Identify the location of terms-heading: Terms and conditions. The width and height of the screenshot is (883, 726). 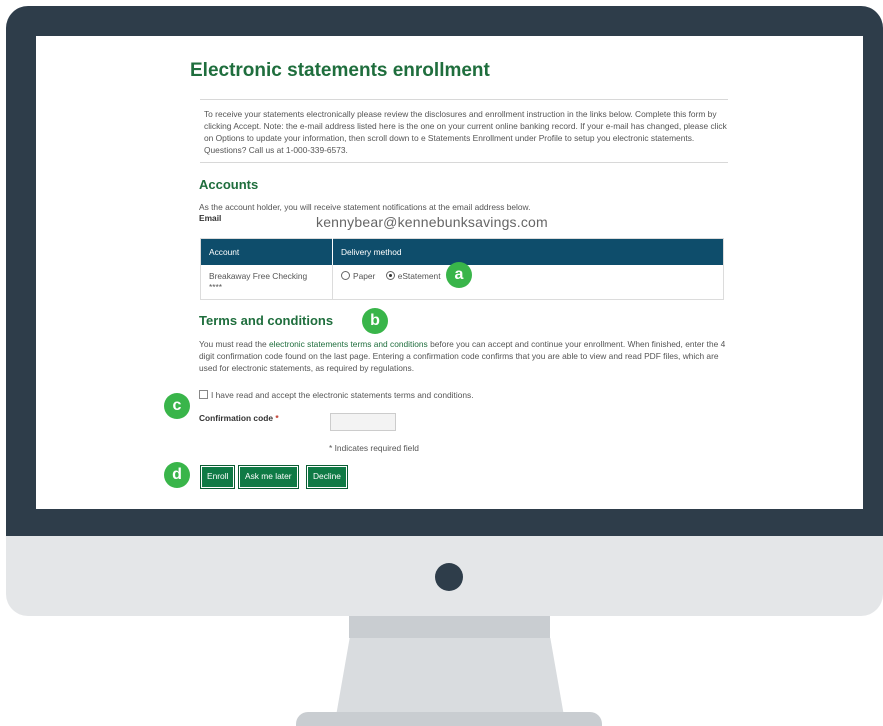
(266, 320).